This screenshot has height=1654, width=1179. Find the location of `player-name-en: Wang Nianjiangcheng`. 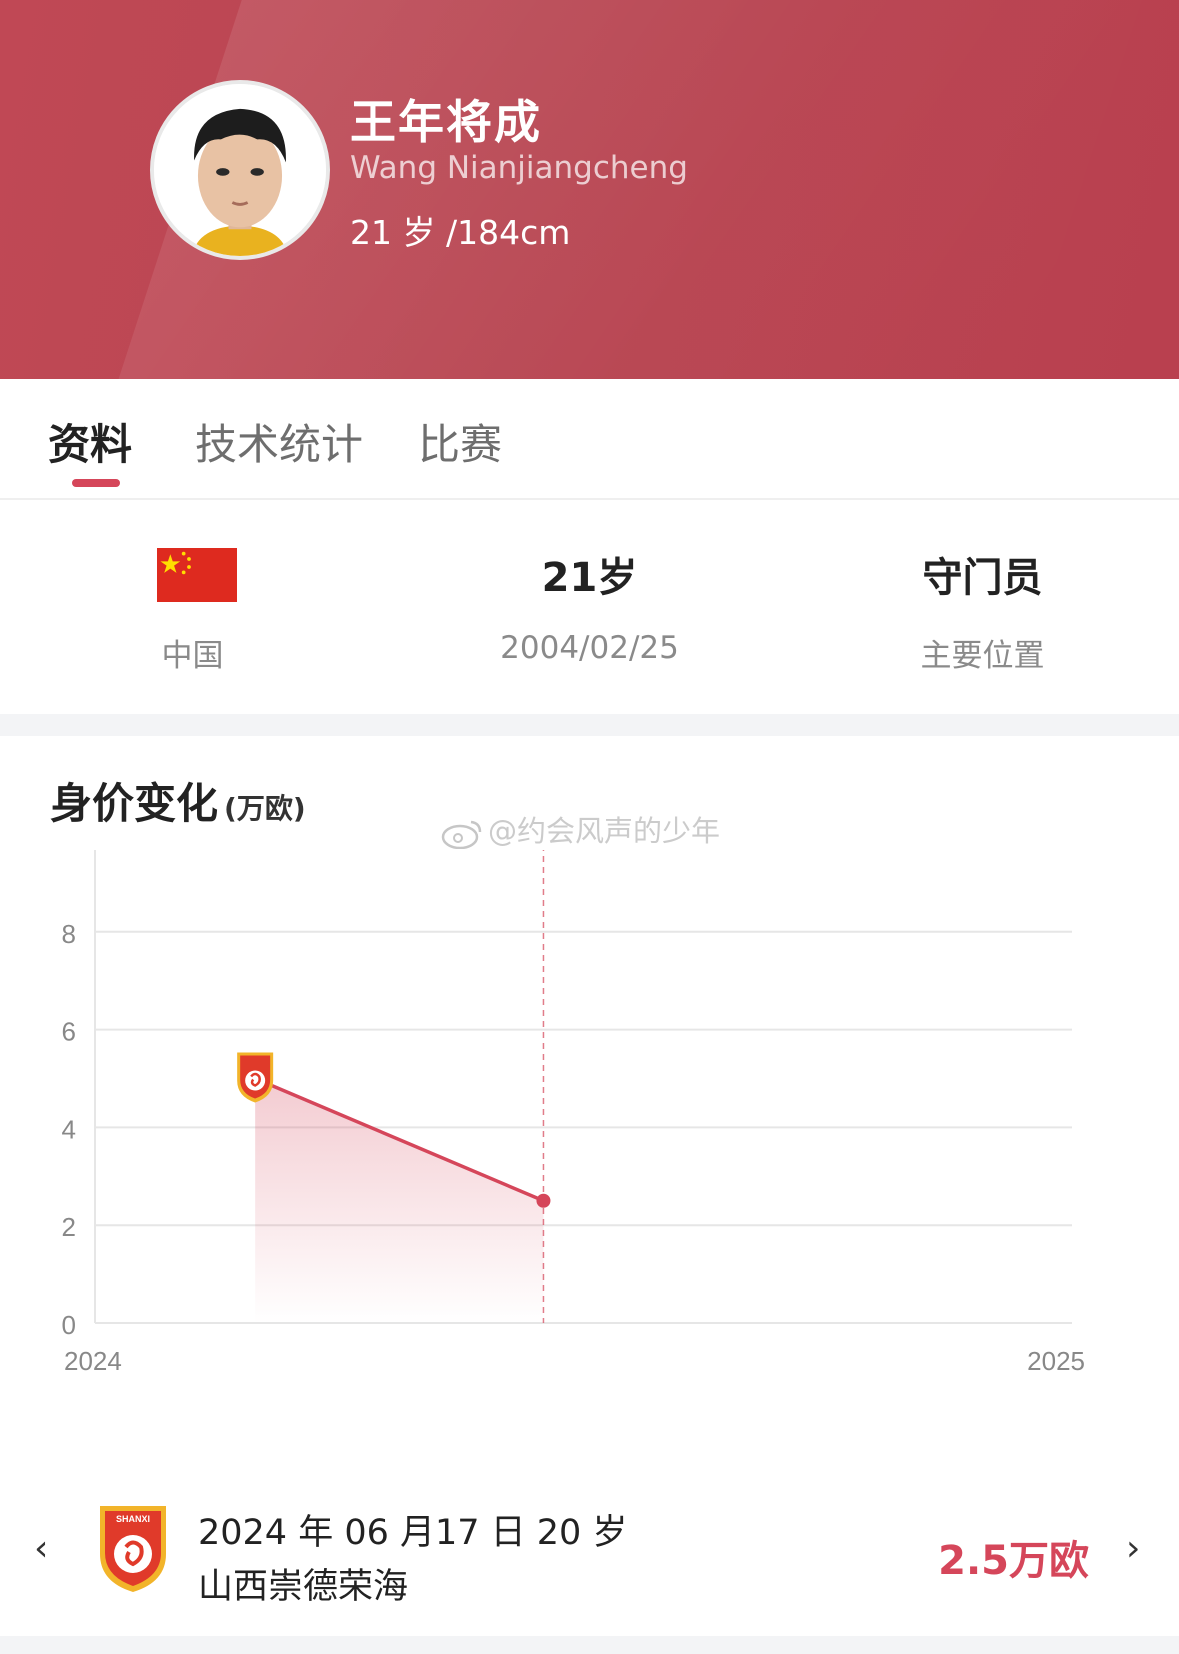

player-name-en: Wang Nianjiangcheng is located at coordinates (519, 168).